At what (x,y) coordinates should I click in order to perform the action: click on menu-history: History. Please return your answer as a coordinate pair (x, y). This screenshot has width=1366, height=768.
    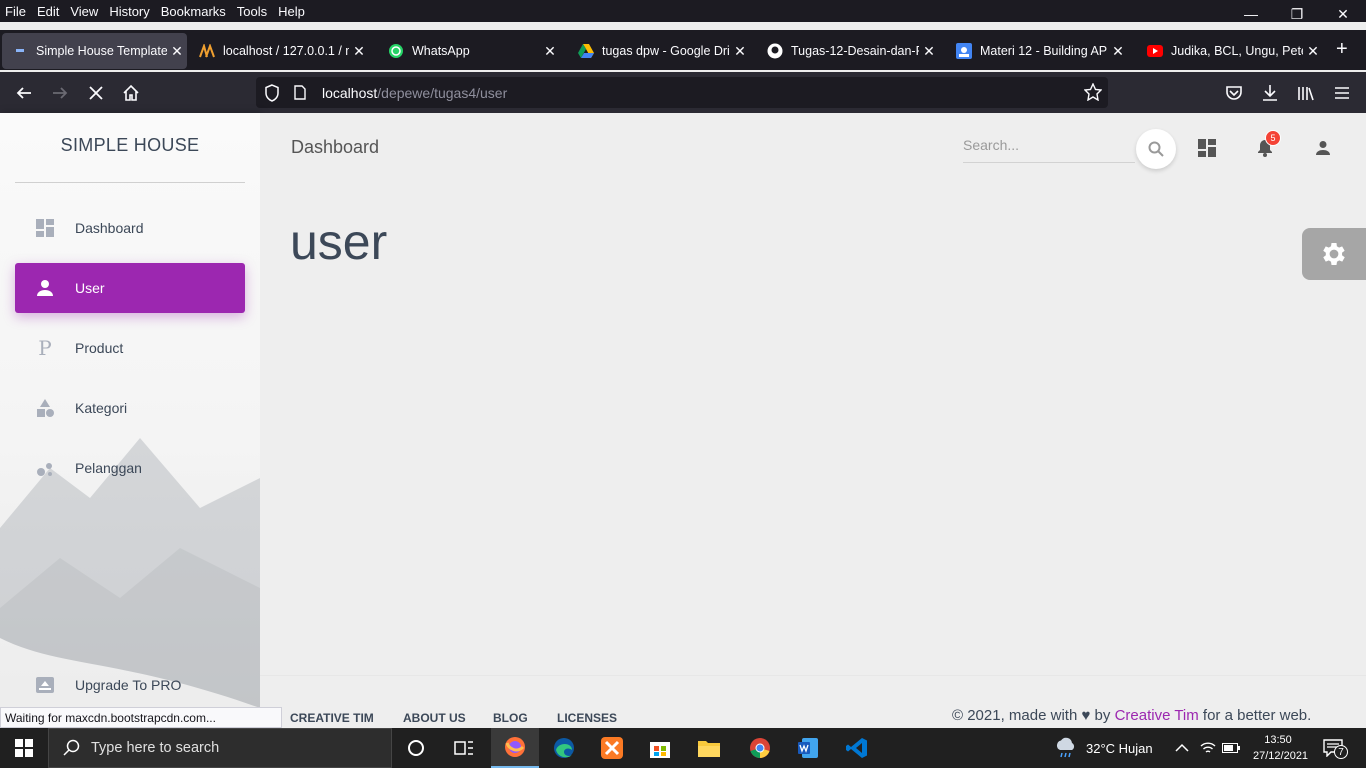
    Looking at the image, I should click on (128, 11).